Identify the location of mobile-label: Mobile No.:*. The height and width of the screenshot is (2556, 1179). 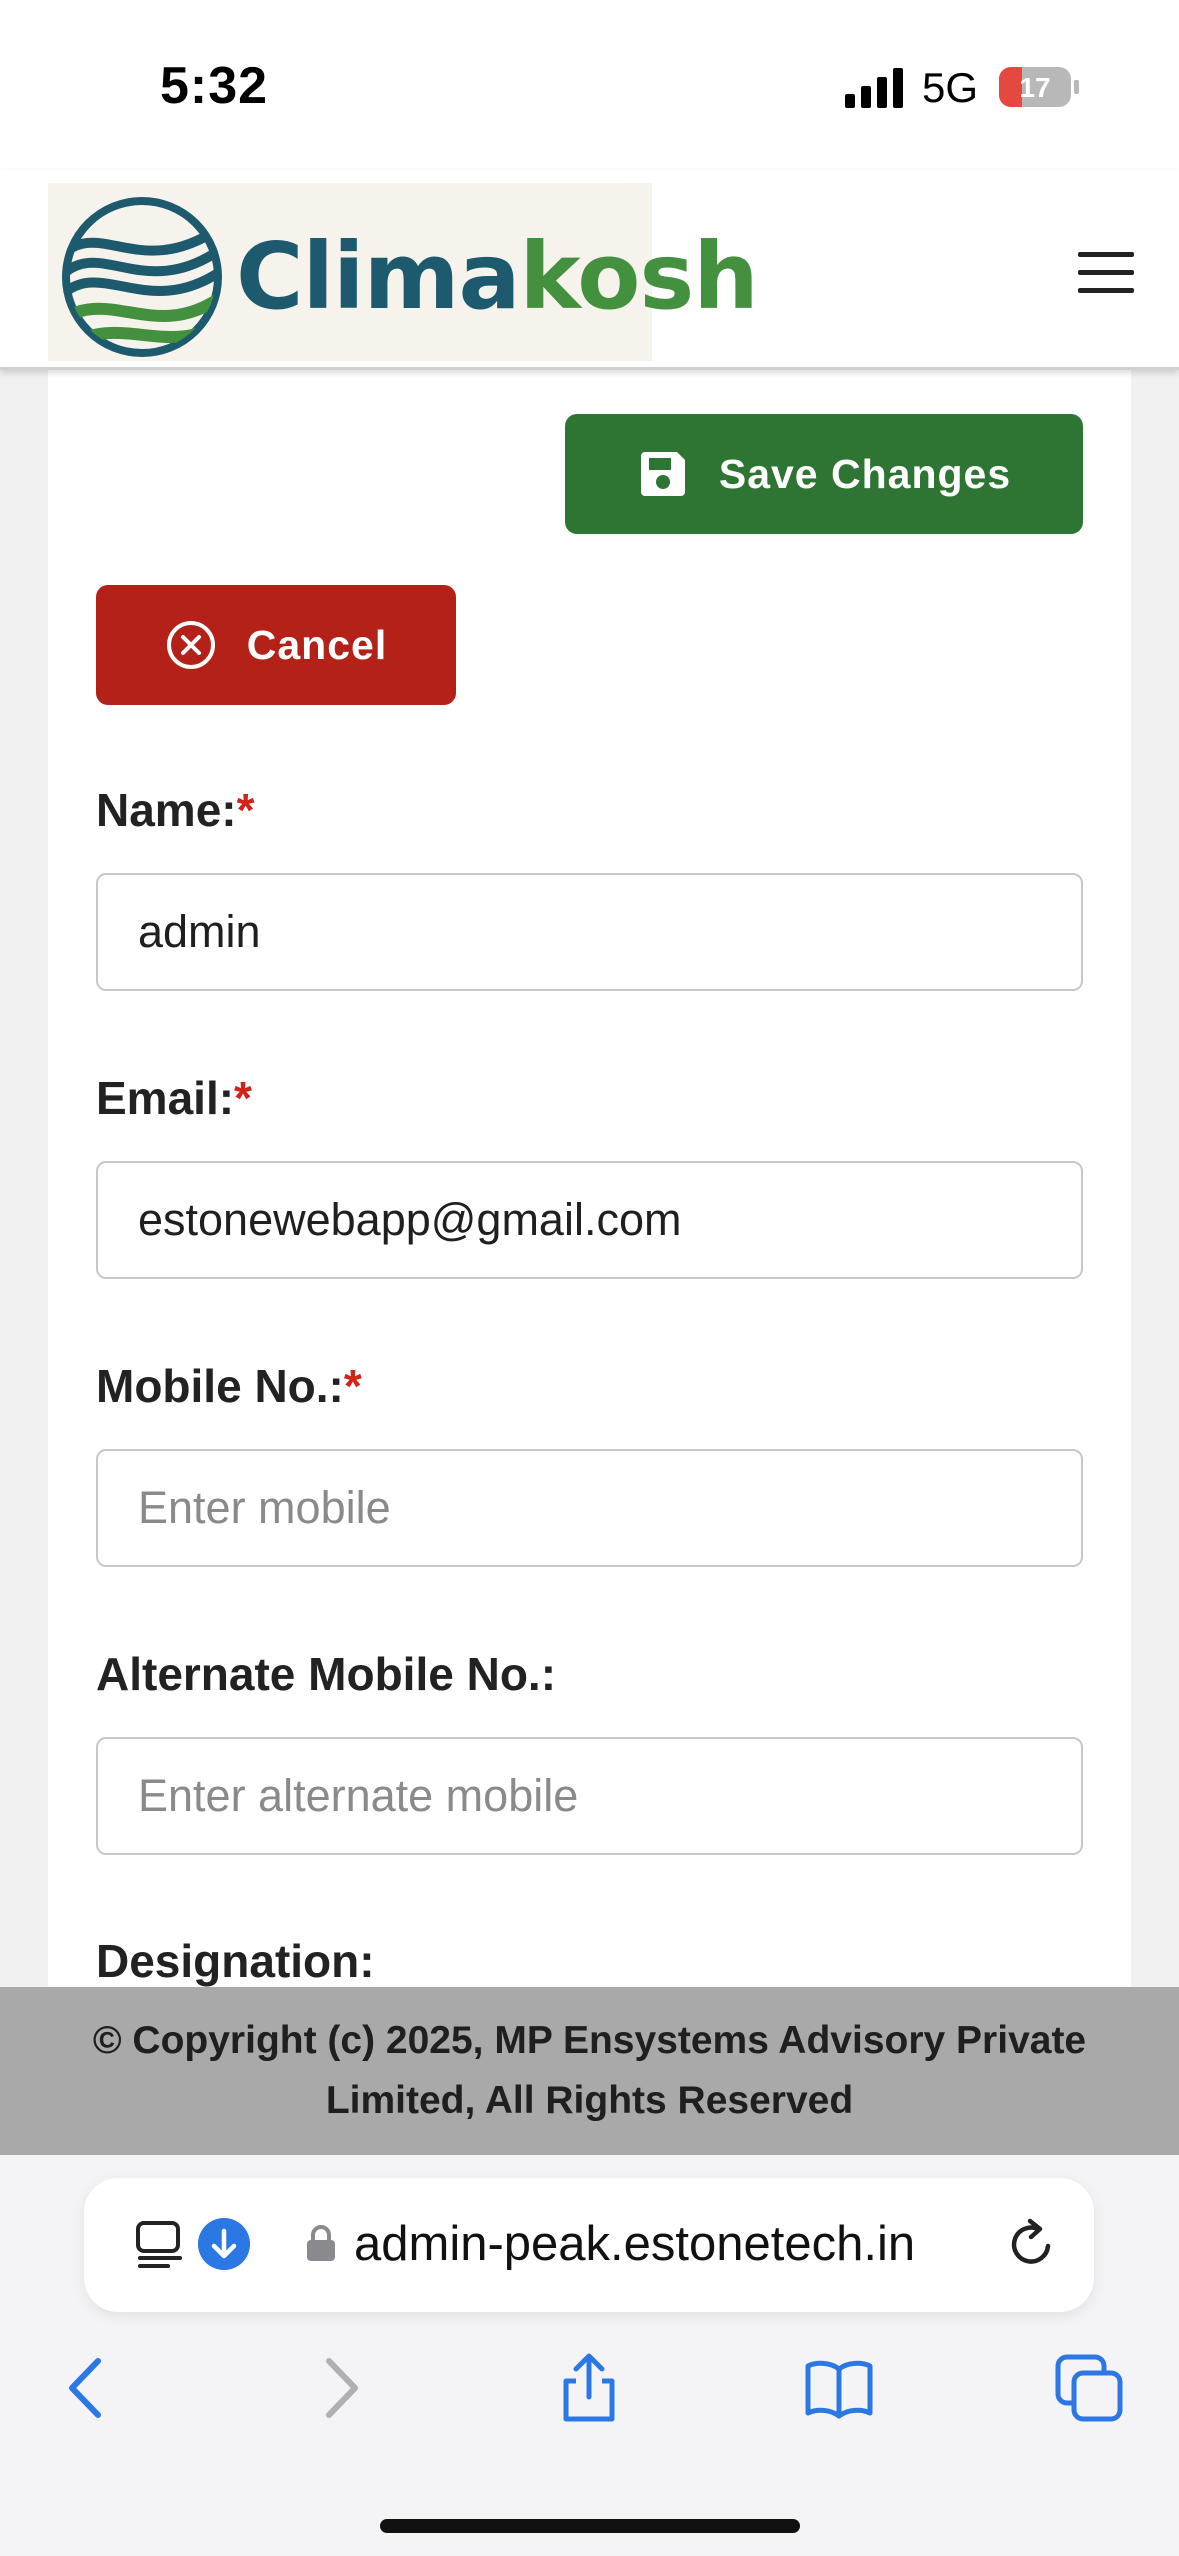
(229, 1386).